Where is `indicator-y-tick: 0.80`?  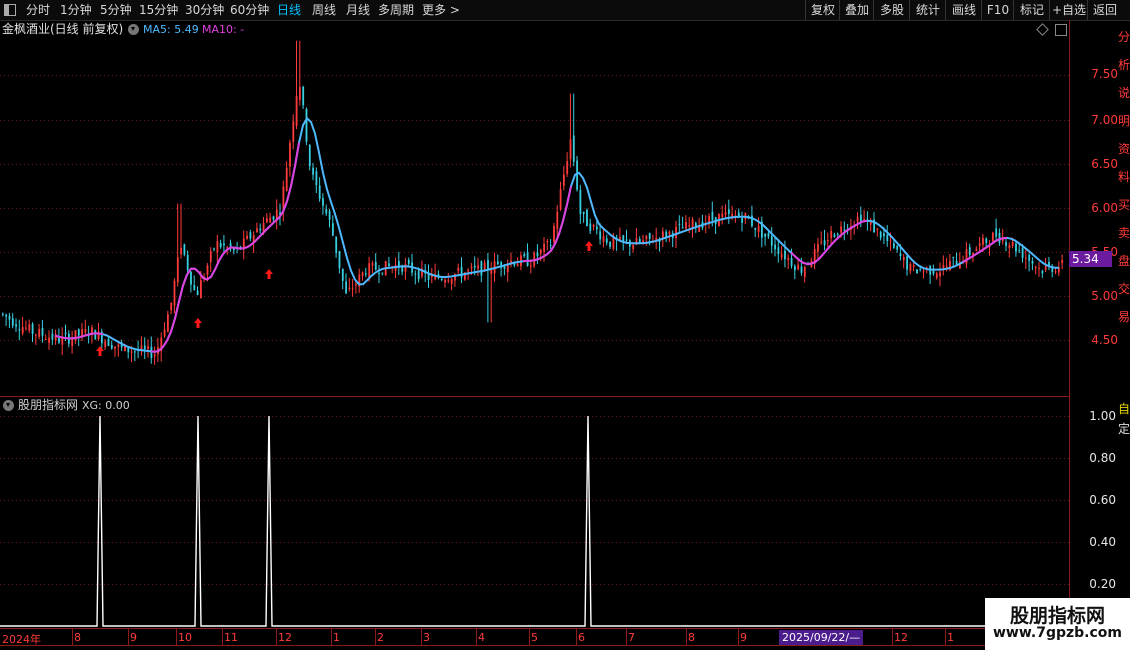 indicator-y-tick: 0.80 is located at coordinates (1102, 458).